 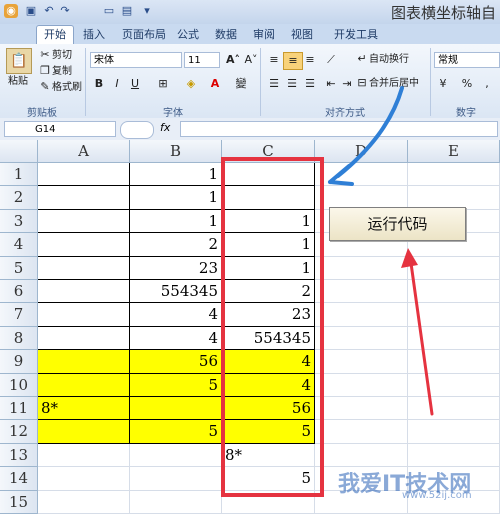 I want to click on annotation-arrows, so click(x=381, y=251).